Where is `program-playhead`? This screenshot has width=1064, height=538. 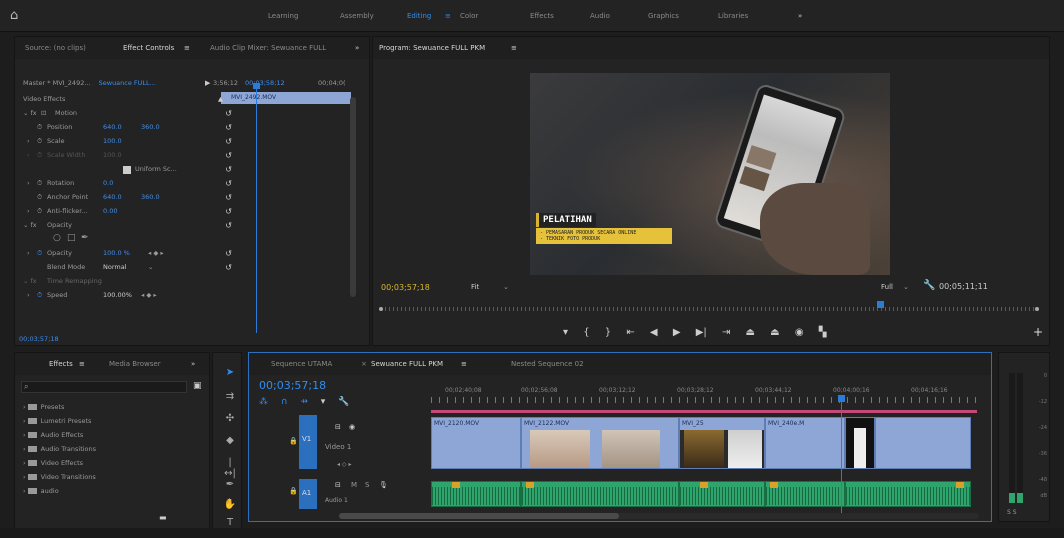
program-playhead is located at coordinates (880, 304).